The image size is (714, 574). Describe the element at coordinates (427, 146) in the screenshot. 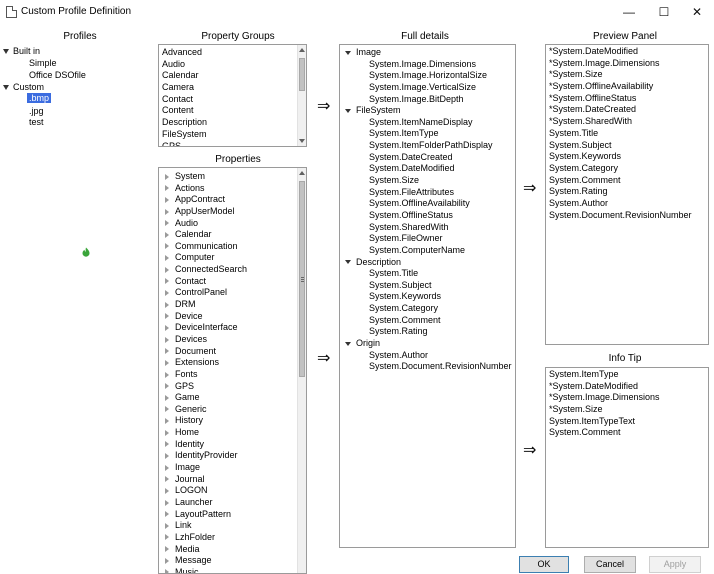

I see `detail-item: System.ItemFolderPathDisplay` at that location.